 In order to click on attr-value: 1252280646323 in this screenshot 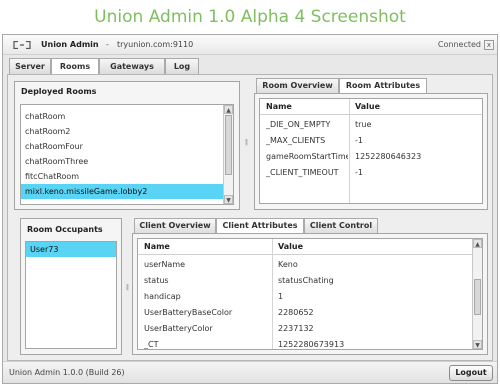, I will do `click(388, 156)`.